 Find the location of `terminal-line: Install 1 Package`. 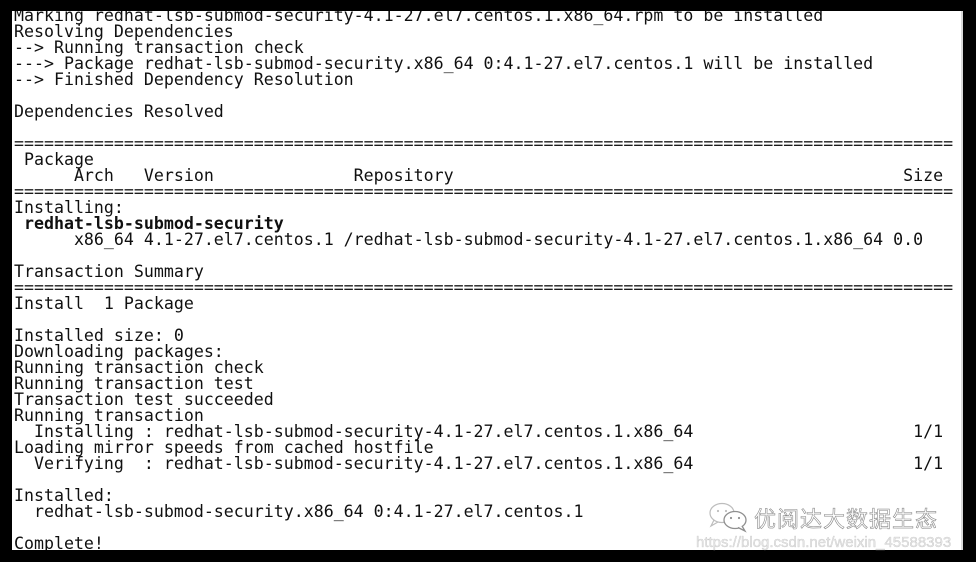

terminal-line: Install 1 Package is located at coordinates (104, 303).